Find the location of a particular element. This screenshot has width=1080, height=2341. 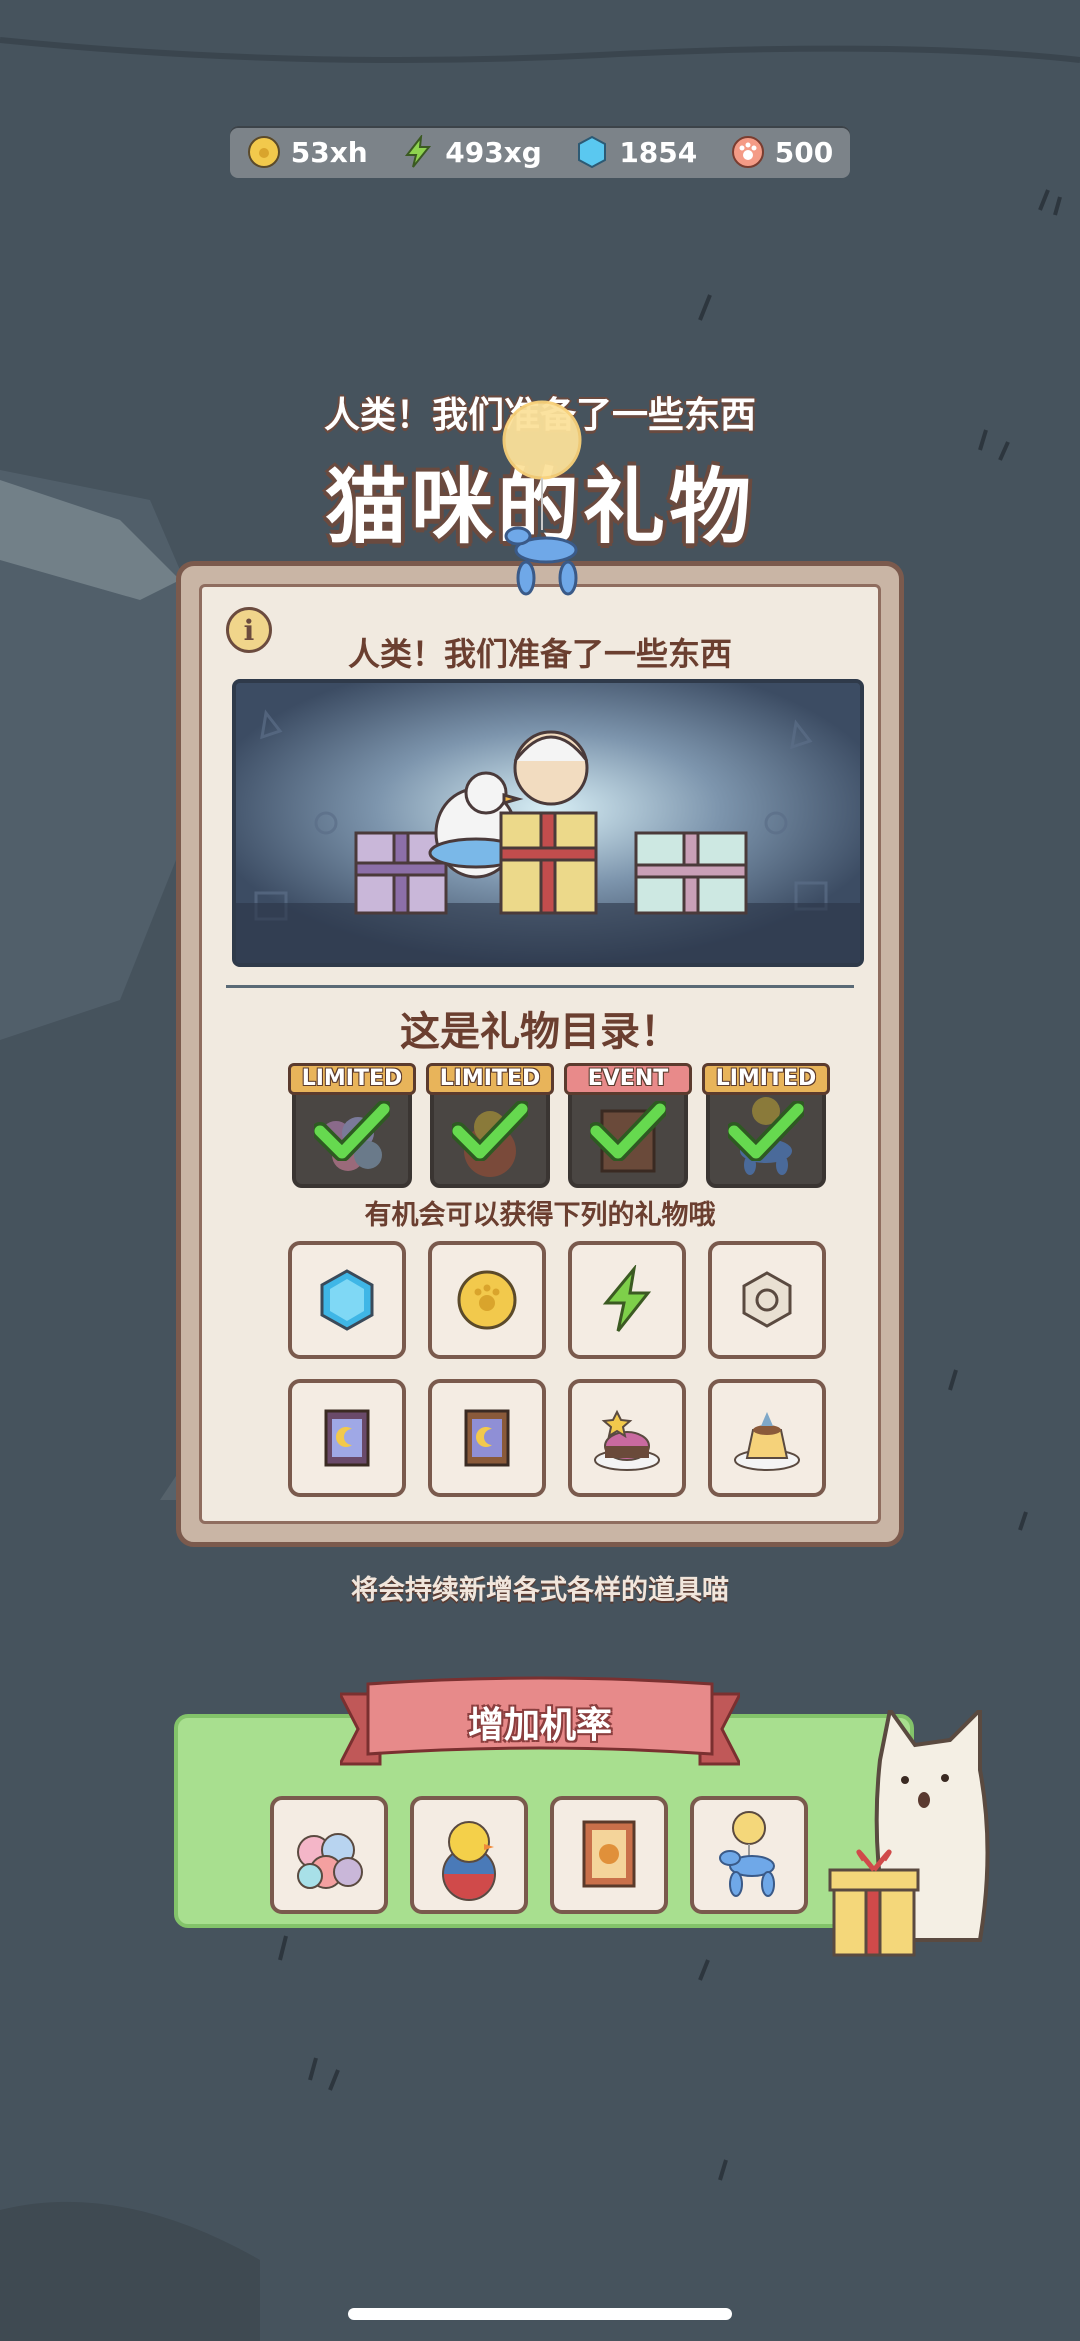

cat-with-gift-illustration is located at coordinates (909, 1833).